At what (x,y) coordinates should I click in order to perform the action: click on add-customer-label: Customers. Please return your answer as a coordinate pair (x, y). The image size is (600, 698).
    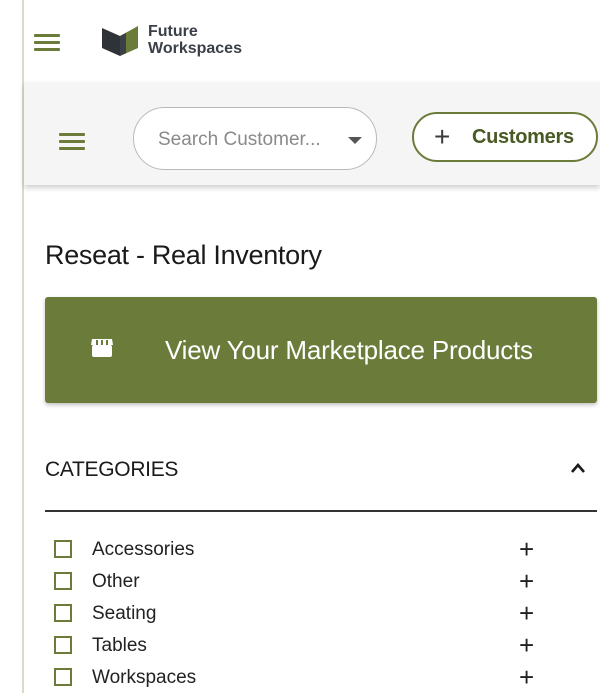
    Looking at the image, I should click on (523, 137).